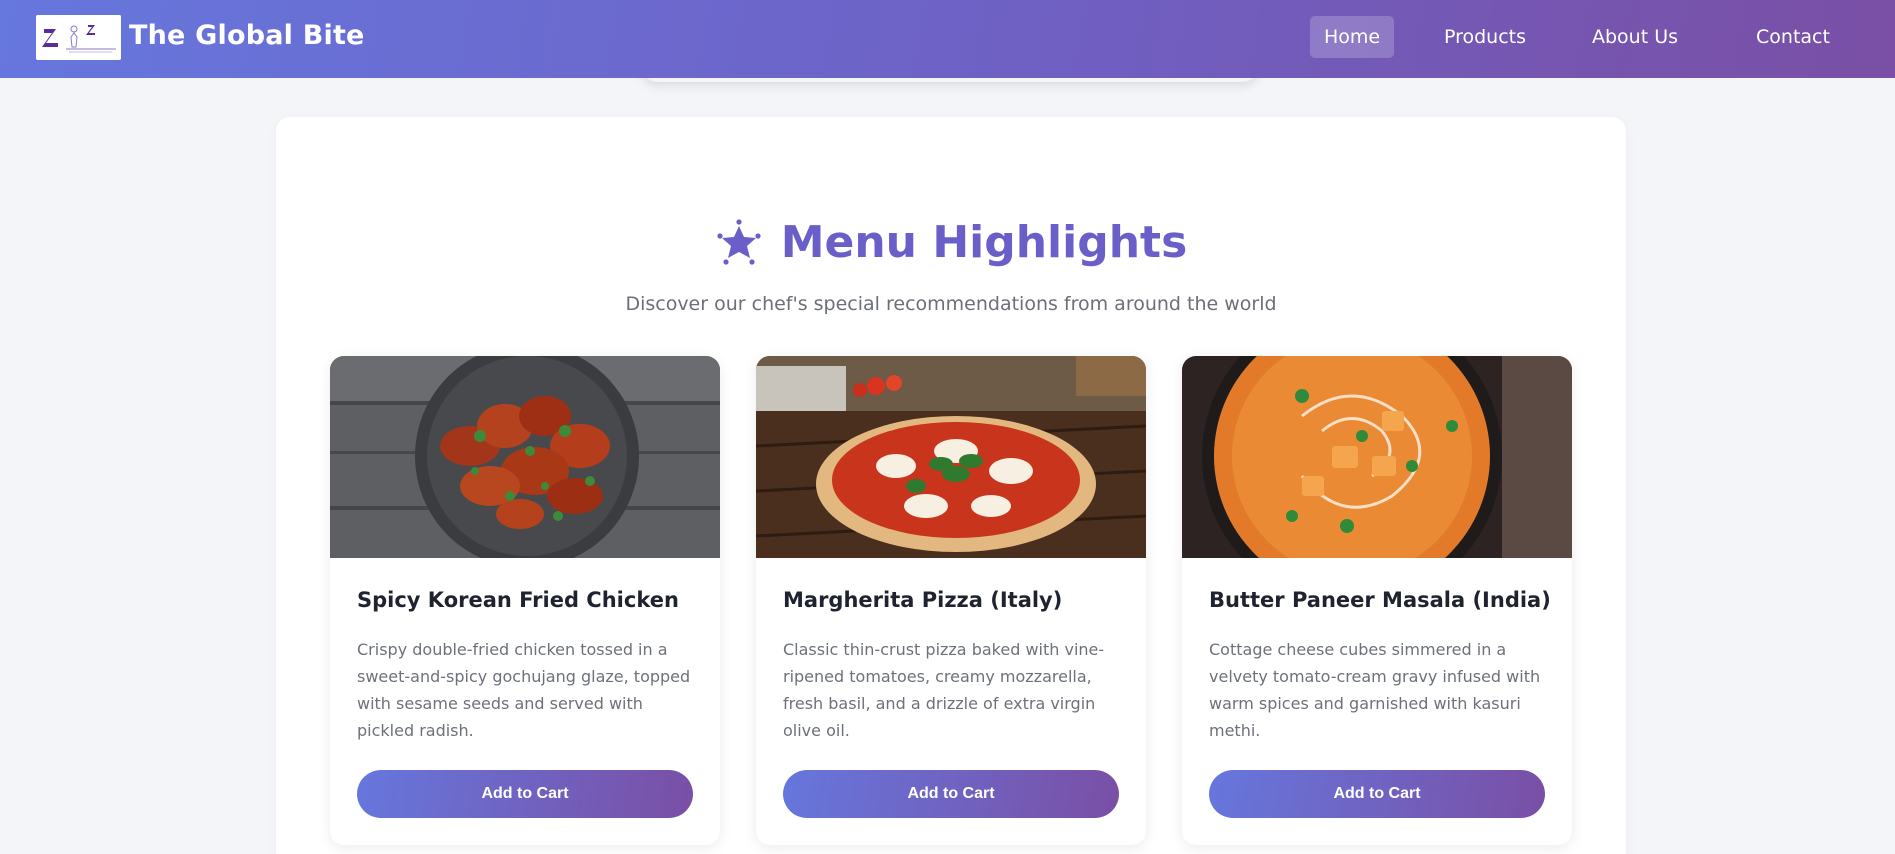 The height and width of the screenshot is (854, 1895). What do you see at coordinates (525, 457) in the screenshot?
I see `card-image-korean-chicken` at bounding box center [525, 457].